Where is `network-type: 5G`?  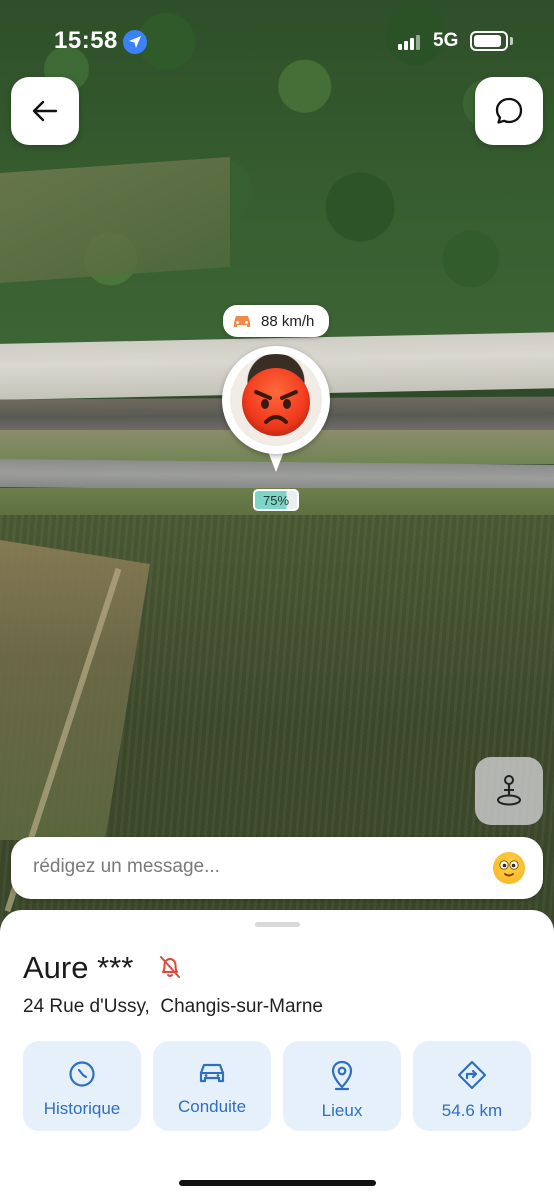
network-type: 5G is located at coordinates (446, 40).